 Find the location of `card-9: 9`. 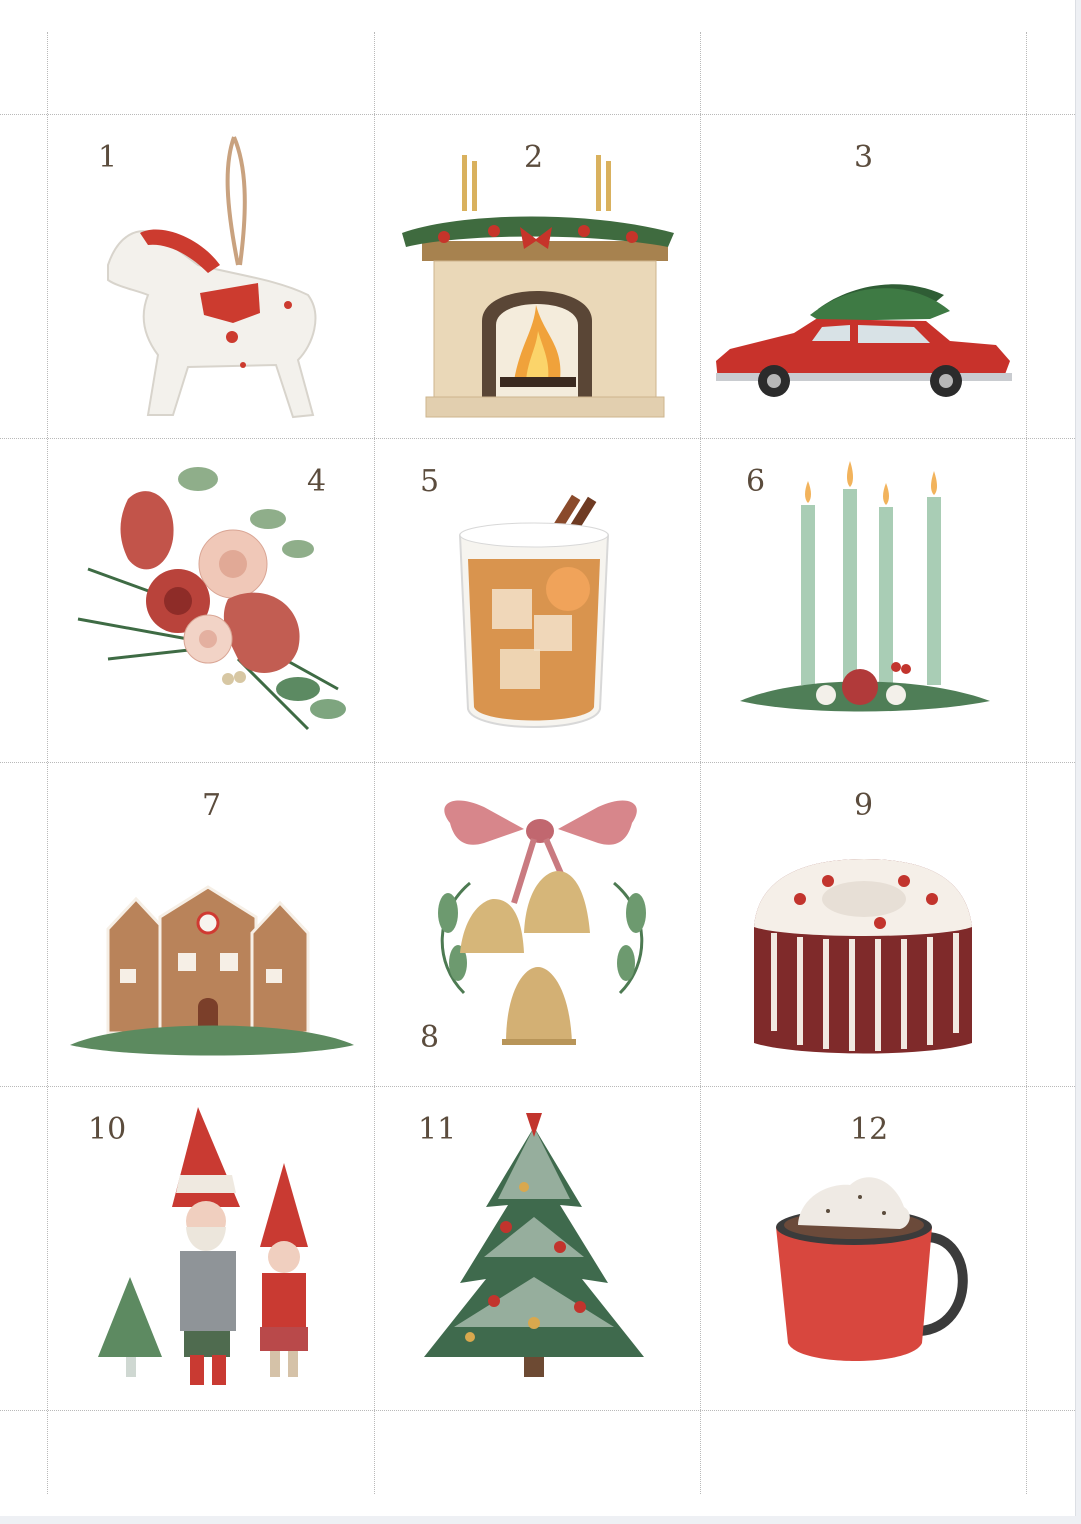

card-9: 9 is located at coordinates (863, 925).